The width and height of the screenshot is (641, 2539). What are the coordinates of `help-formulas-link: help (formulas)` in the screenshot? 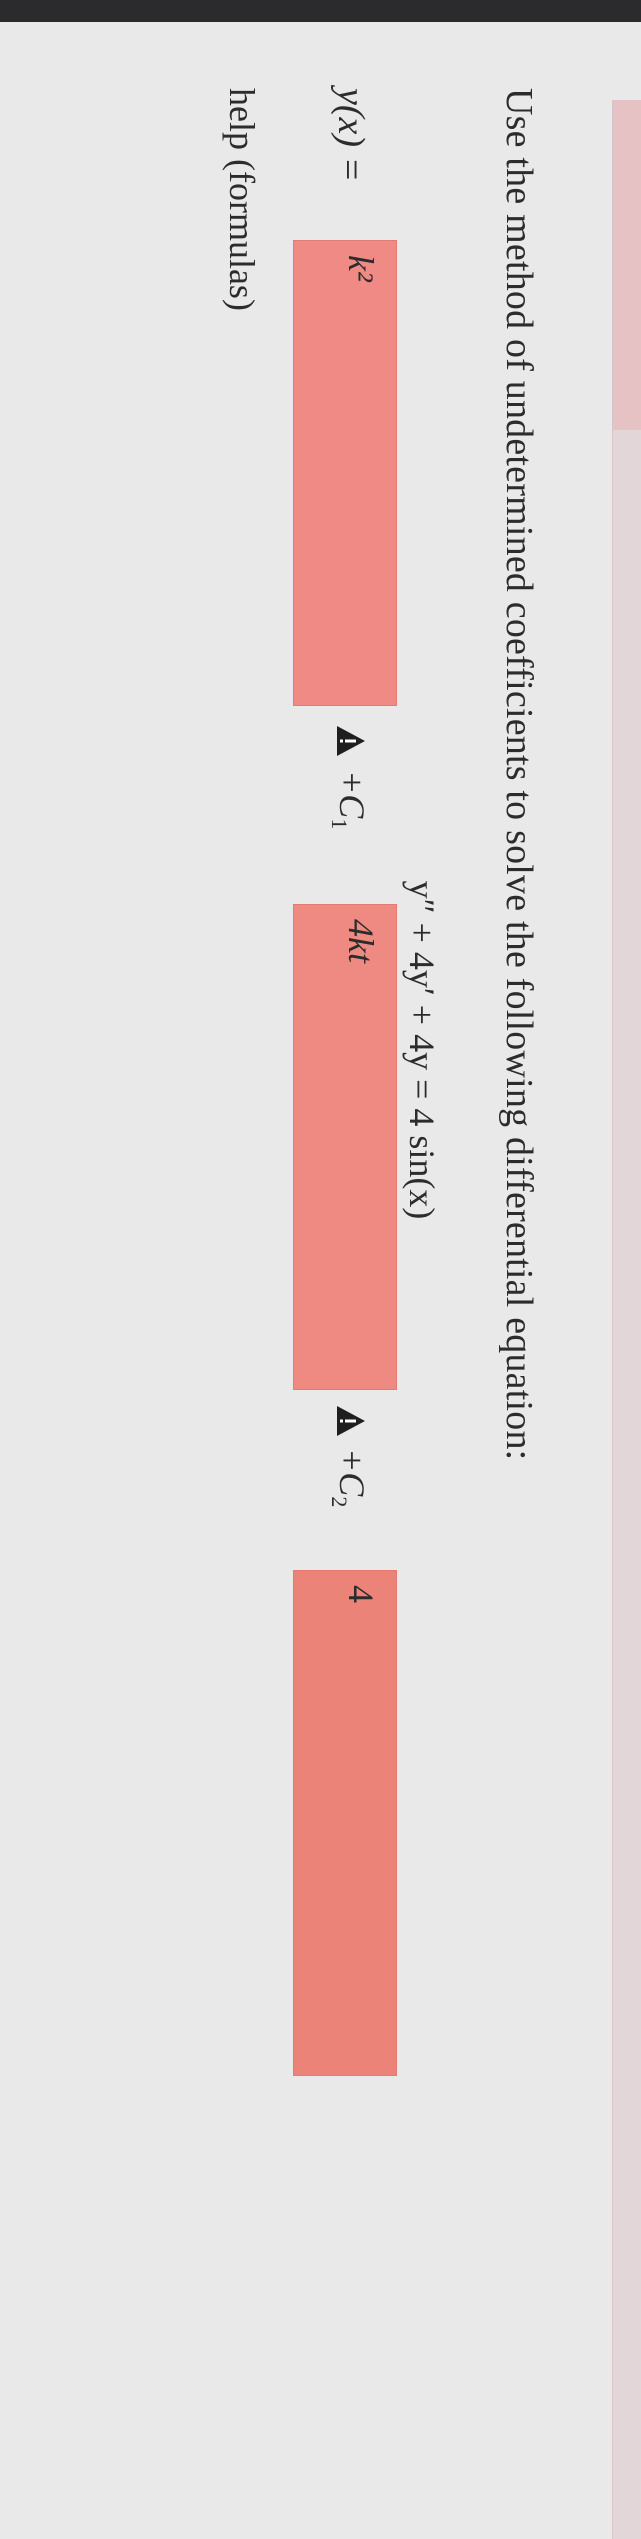 It's located at (242, 199).